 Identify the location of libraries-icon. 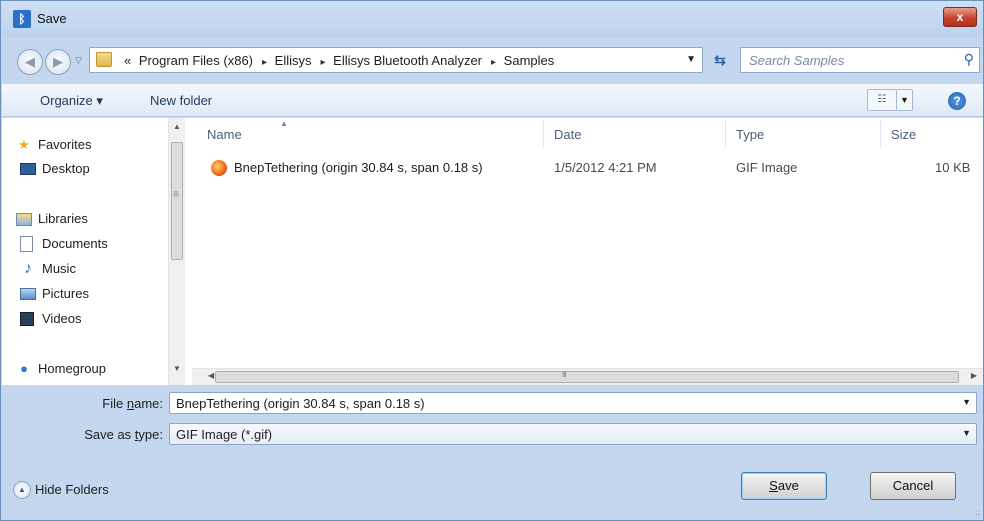
(24, 219).